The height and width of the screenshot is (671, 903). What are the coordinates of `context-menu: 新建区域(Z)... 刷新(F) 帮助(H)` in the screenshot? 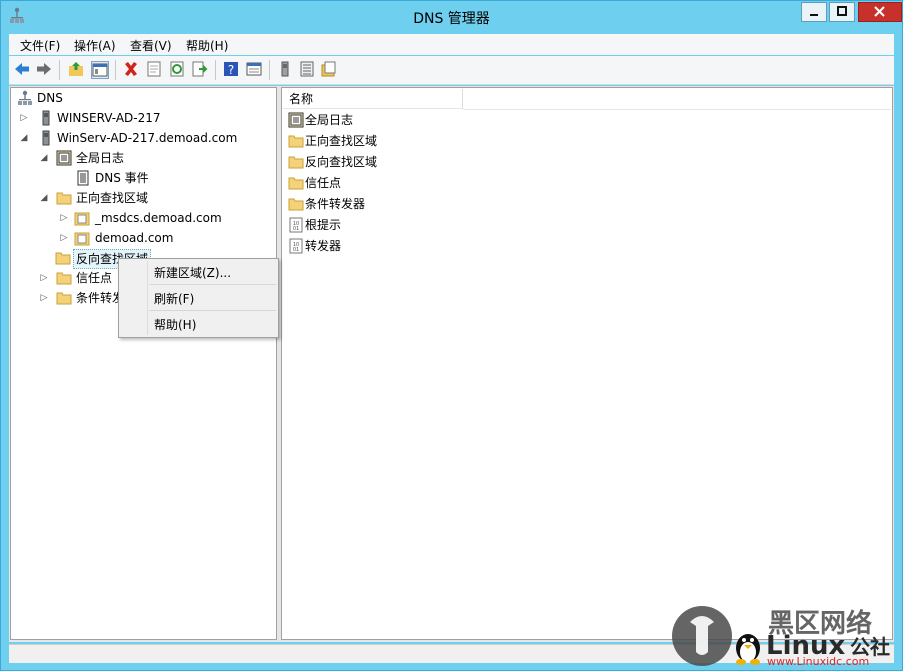 It's located at (198, 298).